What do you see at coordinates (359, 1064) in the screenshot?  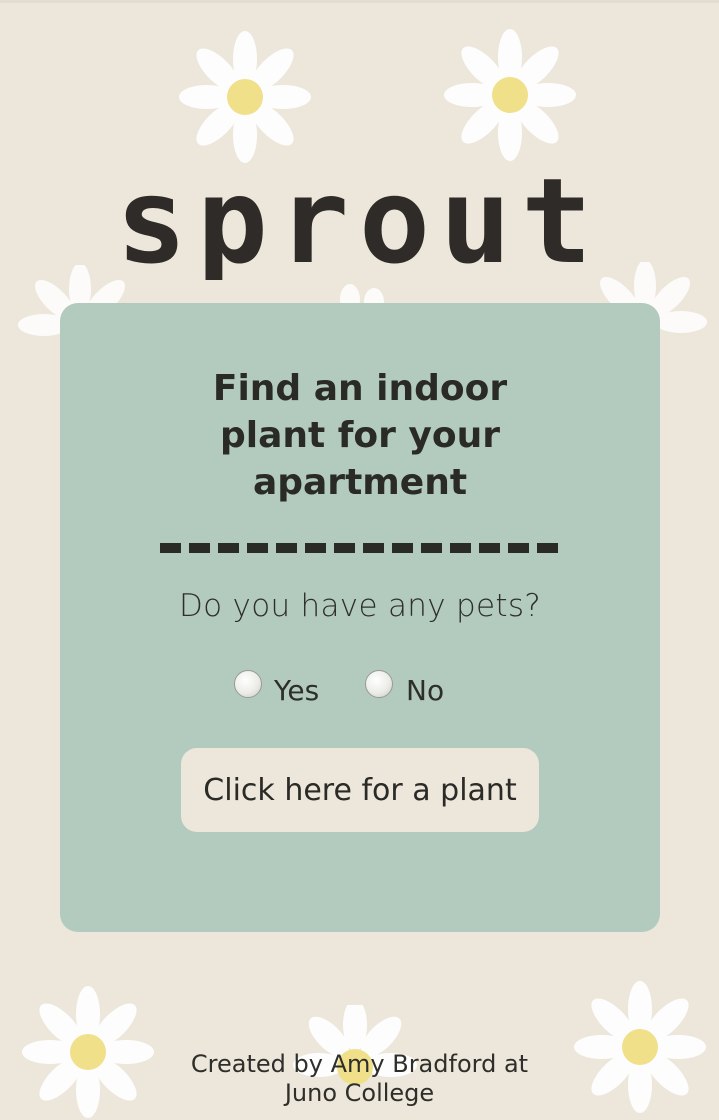 I see `footer-line: Created by Amy Bradford at` at bounding box center [359, 1064].